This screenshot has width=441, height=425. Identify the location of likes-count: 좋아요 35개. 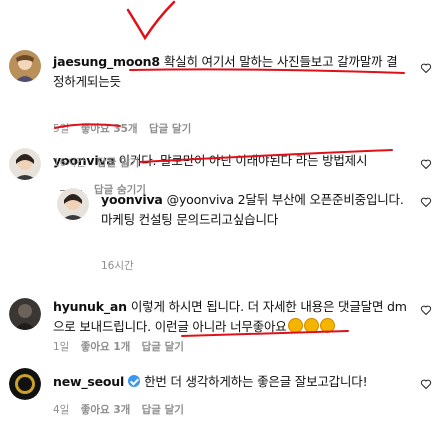
(109, 129).